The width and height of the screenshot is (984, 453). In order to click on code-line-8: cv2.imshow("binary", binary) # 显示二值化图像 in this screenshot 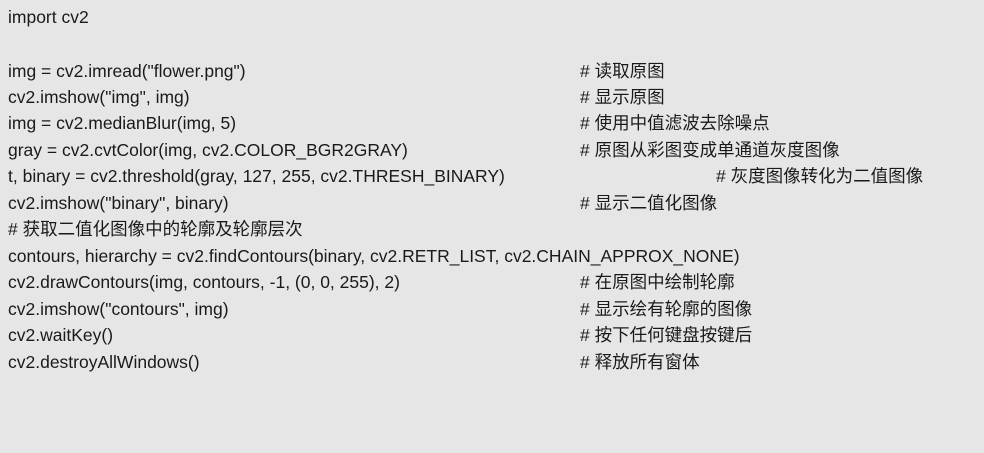, I will do `click(362, 203)`.